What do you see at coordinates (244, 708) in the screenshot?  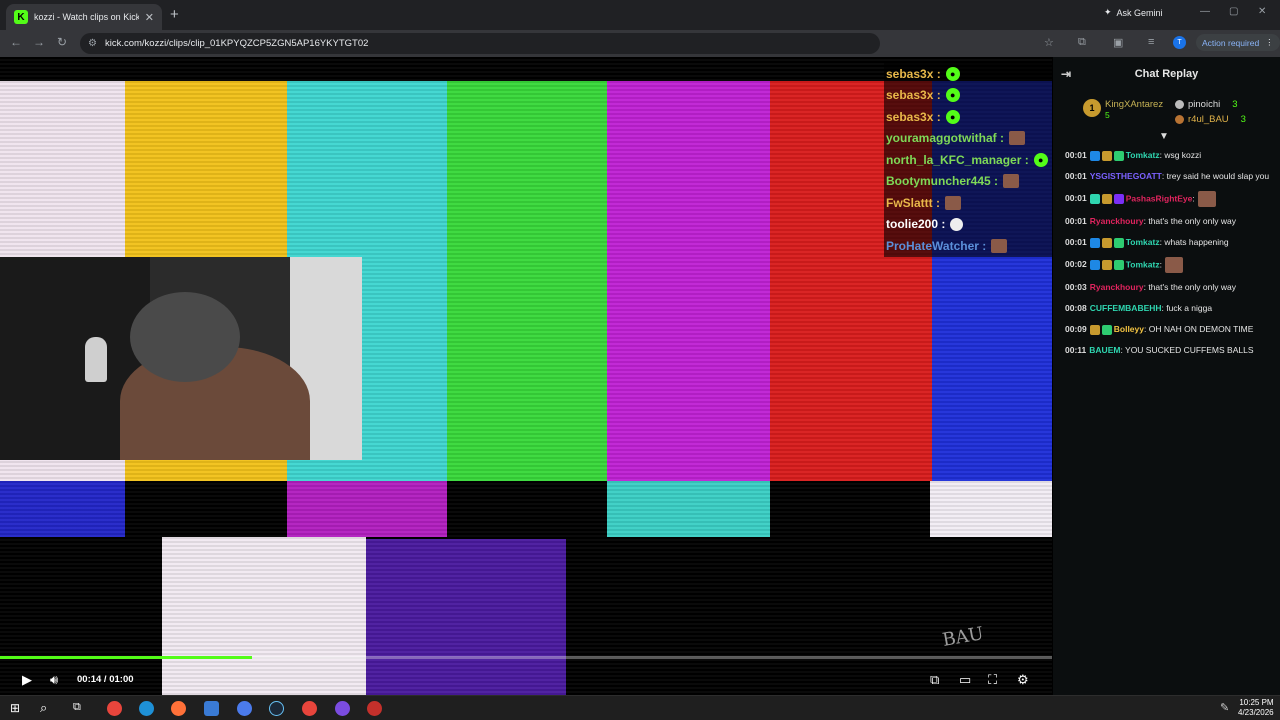 I see `app-icon` at bounding box center [244, 708].